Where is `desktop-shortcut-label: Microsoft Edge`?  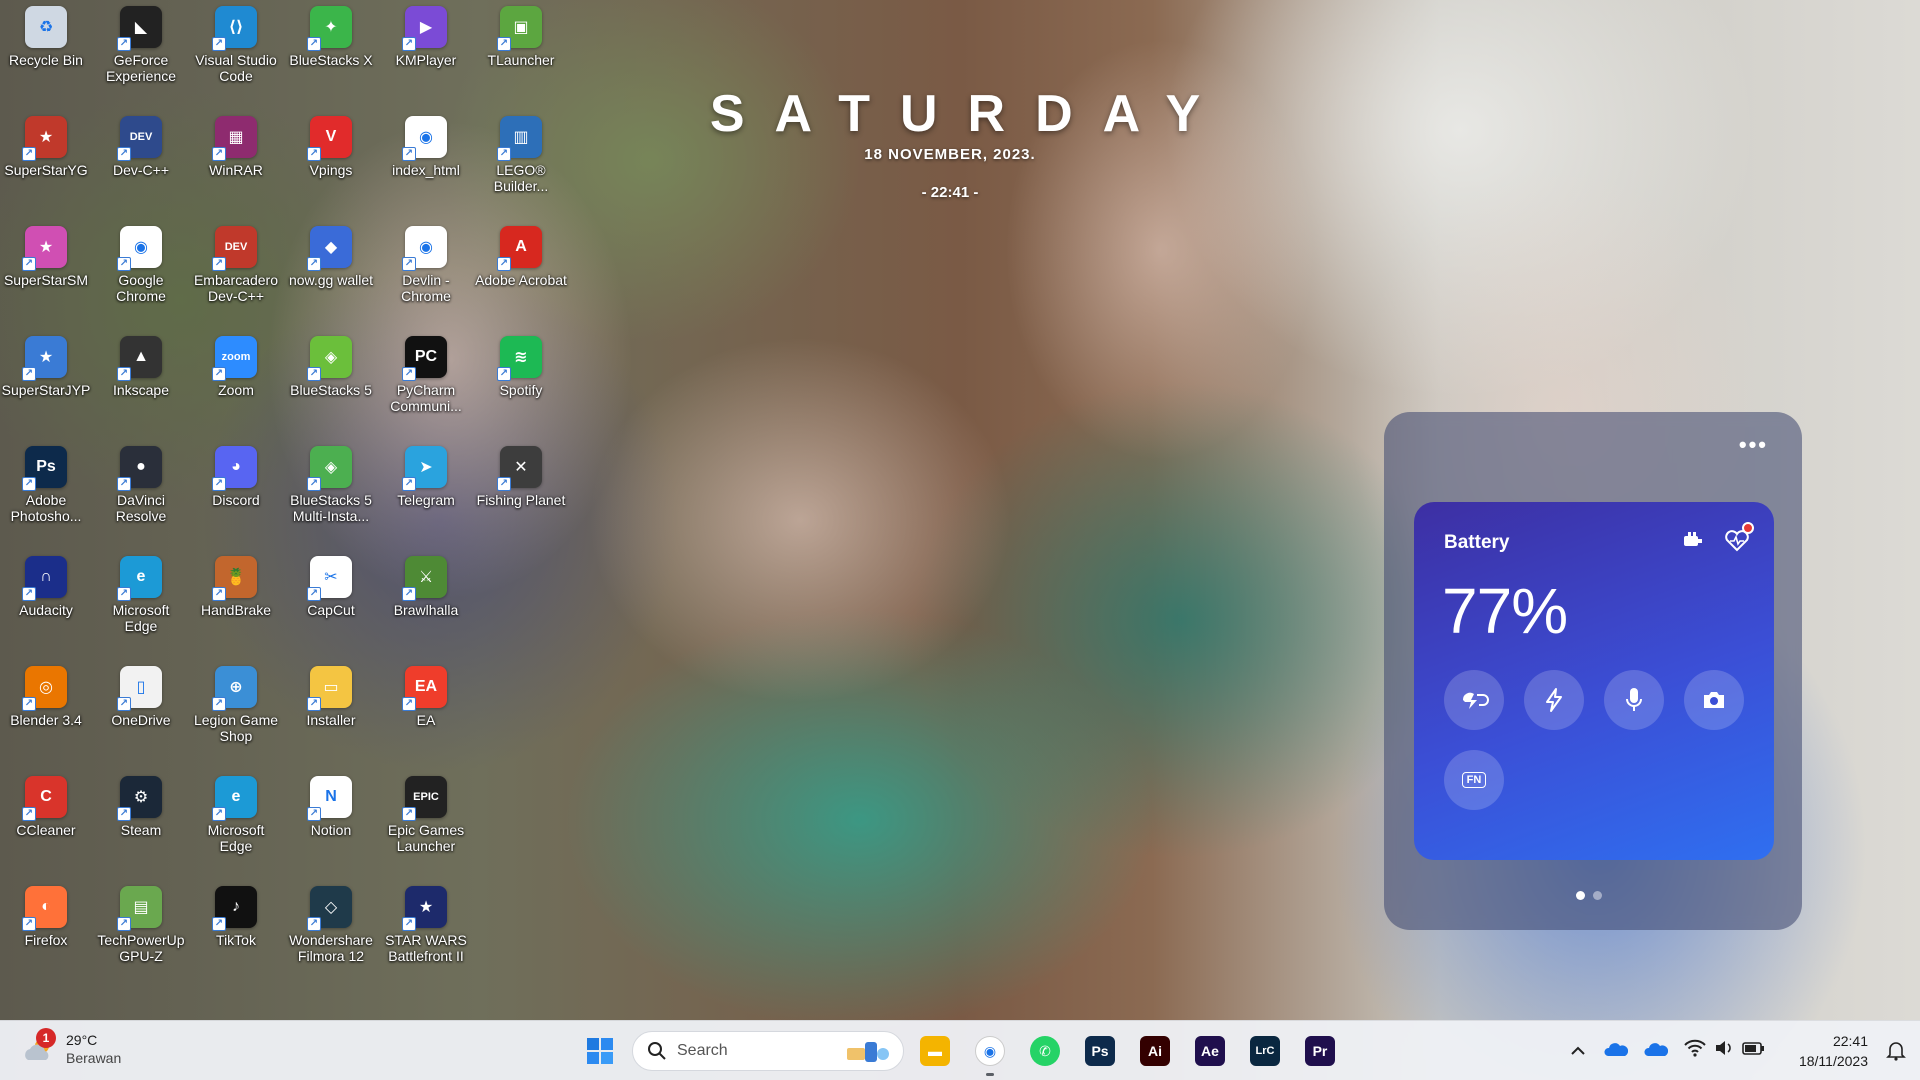
desktop-shortcut-label: Microsoft Edge is located at coordinates (236, 838).